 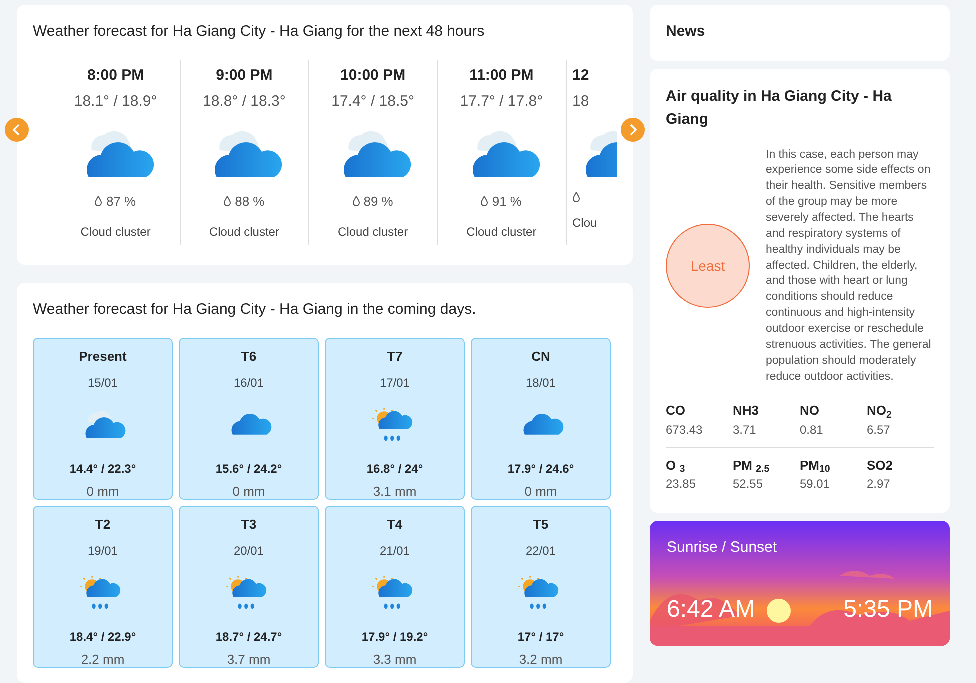 I want to click on day-date: 22/01, so click(x=541, y=551).